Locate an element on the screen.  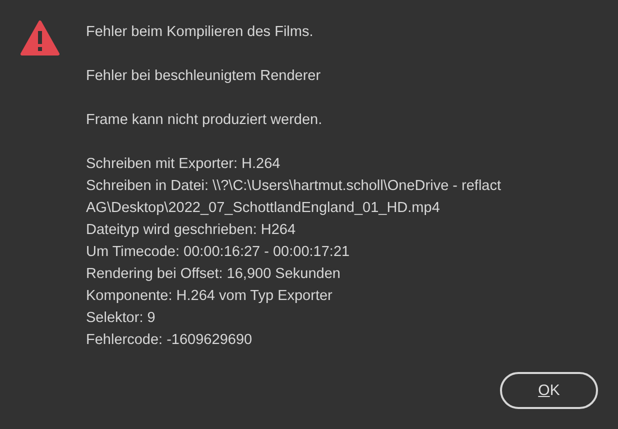
message-text: Frame kann nicht produziert werden. is located at coordinates (205, 120).